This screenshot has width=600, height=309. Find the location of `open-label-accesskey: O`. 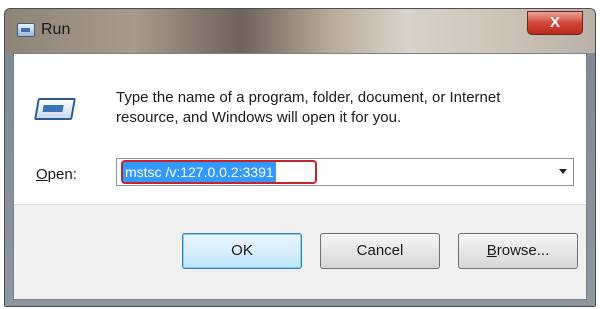

open-label-accesskey: O is located at coordinates (42, 174).